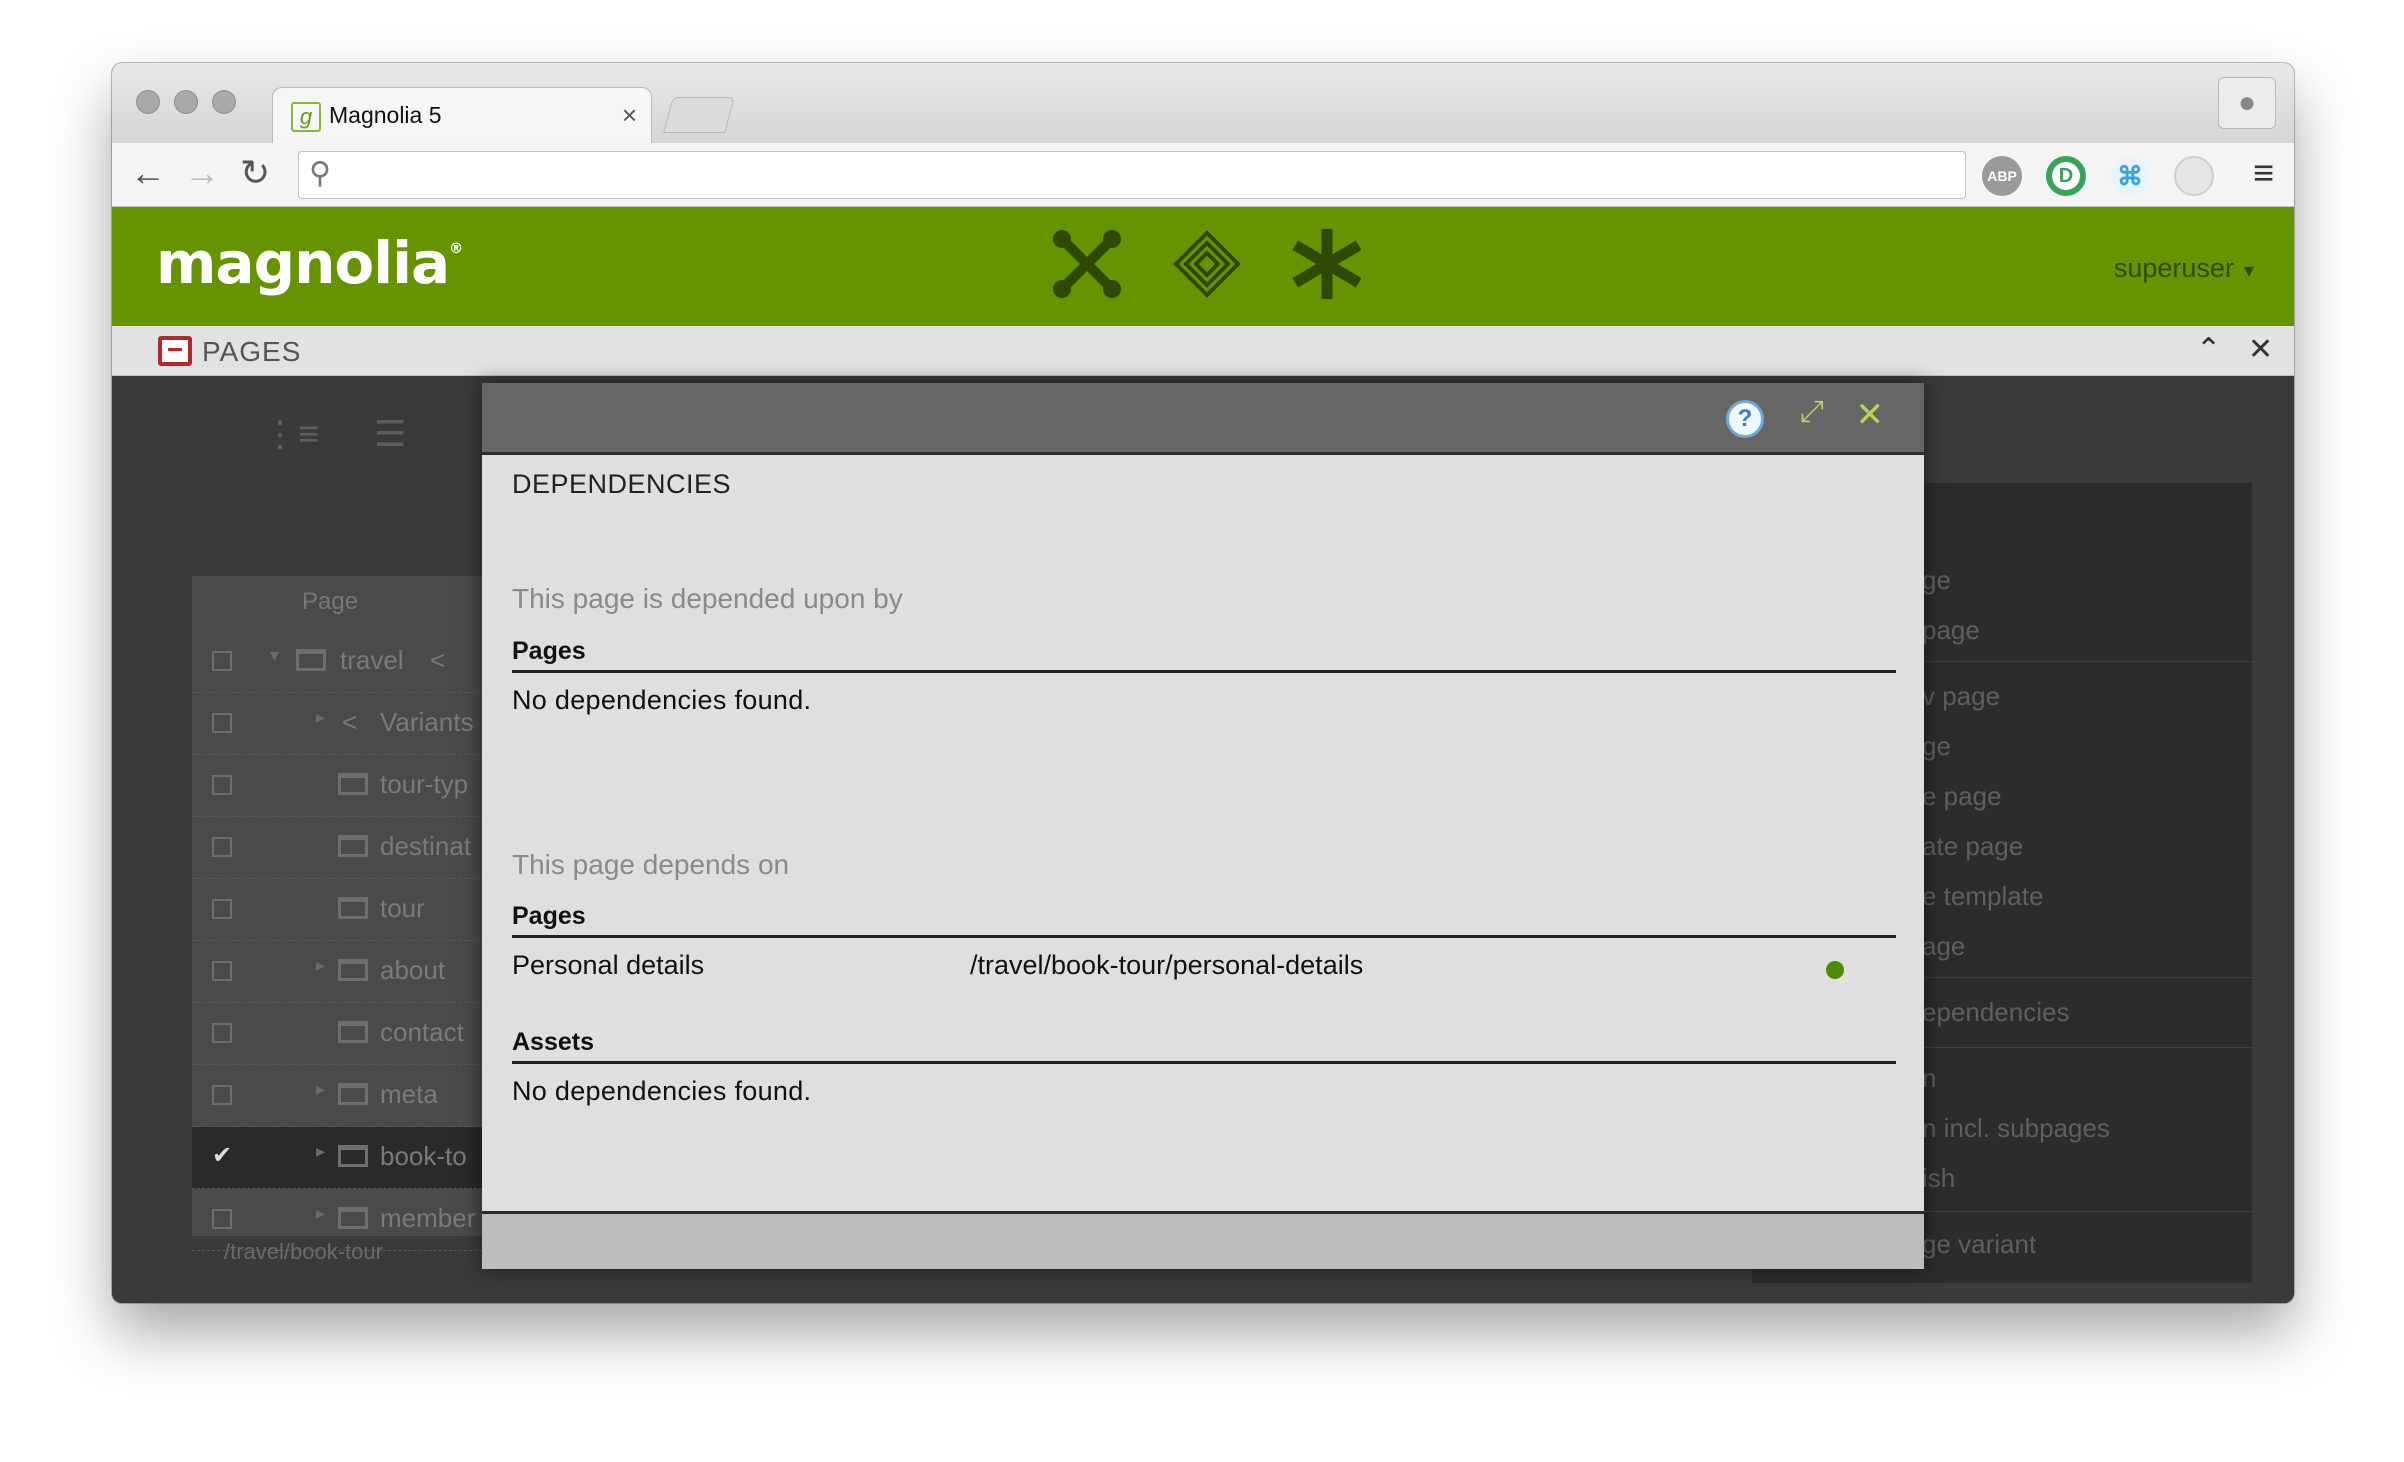 The image size is (2404, 1462). What do you see at coordinates (1938, 1178) in the screenshot?
I see `action-item: ish` at bounding box center [1938, 1178].